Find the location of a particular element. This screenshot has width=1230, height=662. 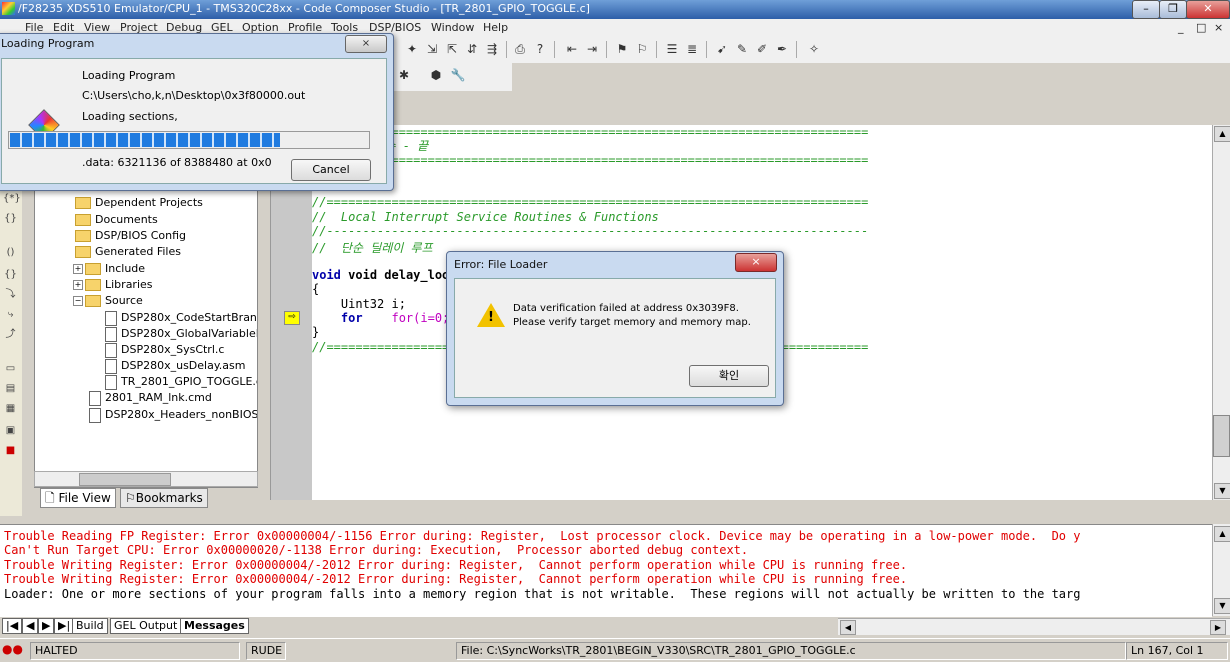

tab-file-view: 🗋 File View is located at coordinates (78, 498).